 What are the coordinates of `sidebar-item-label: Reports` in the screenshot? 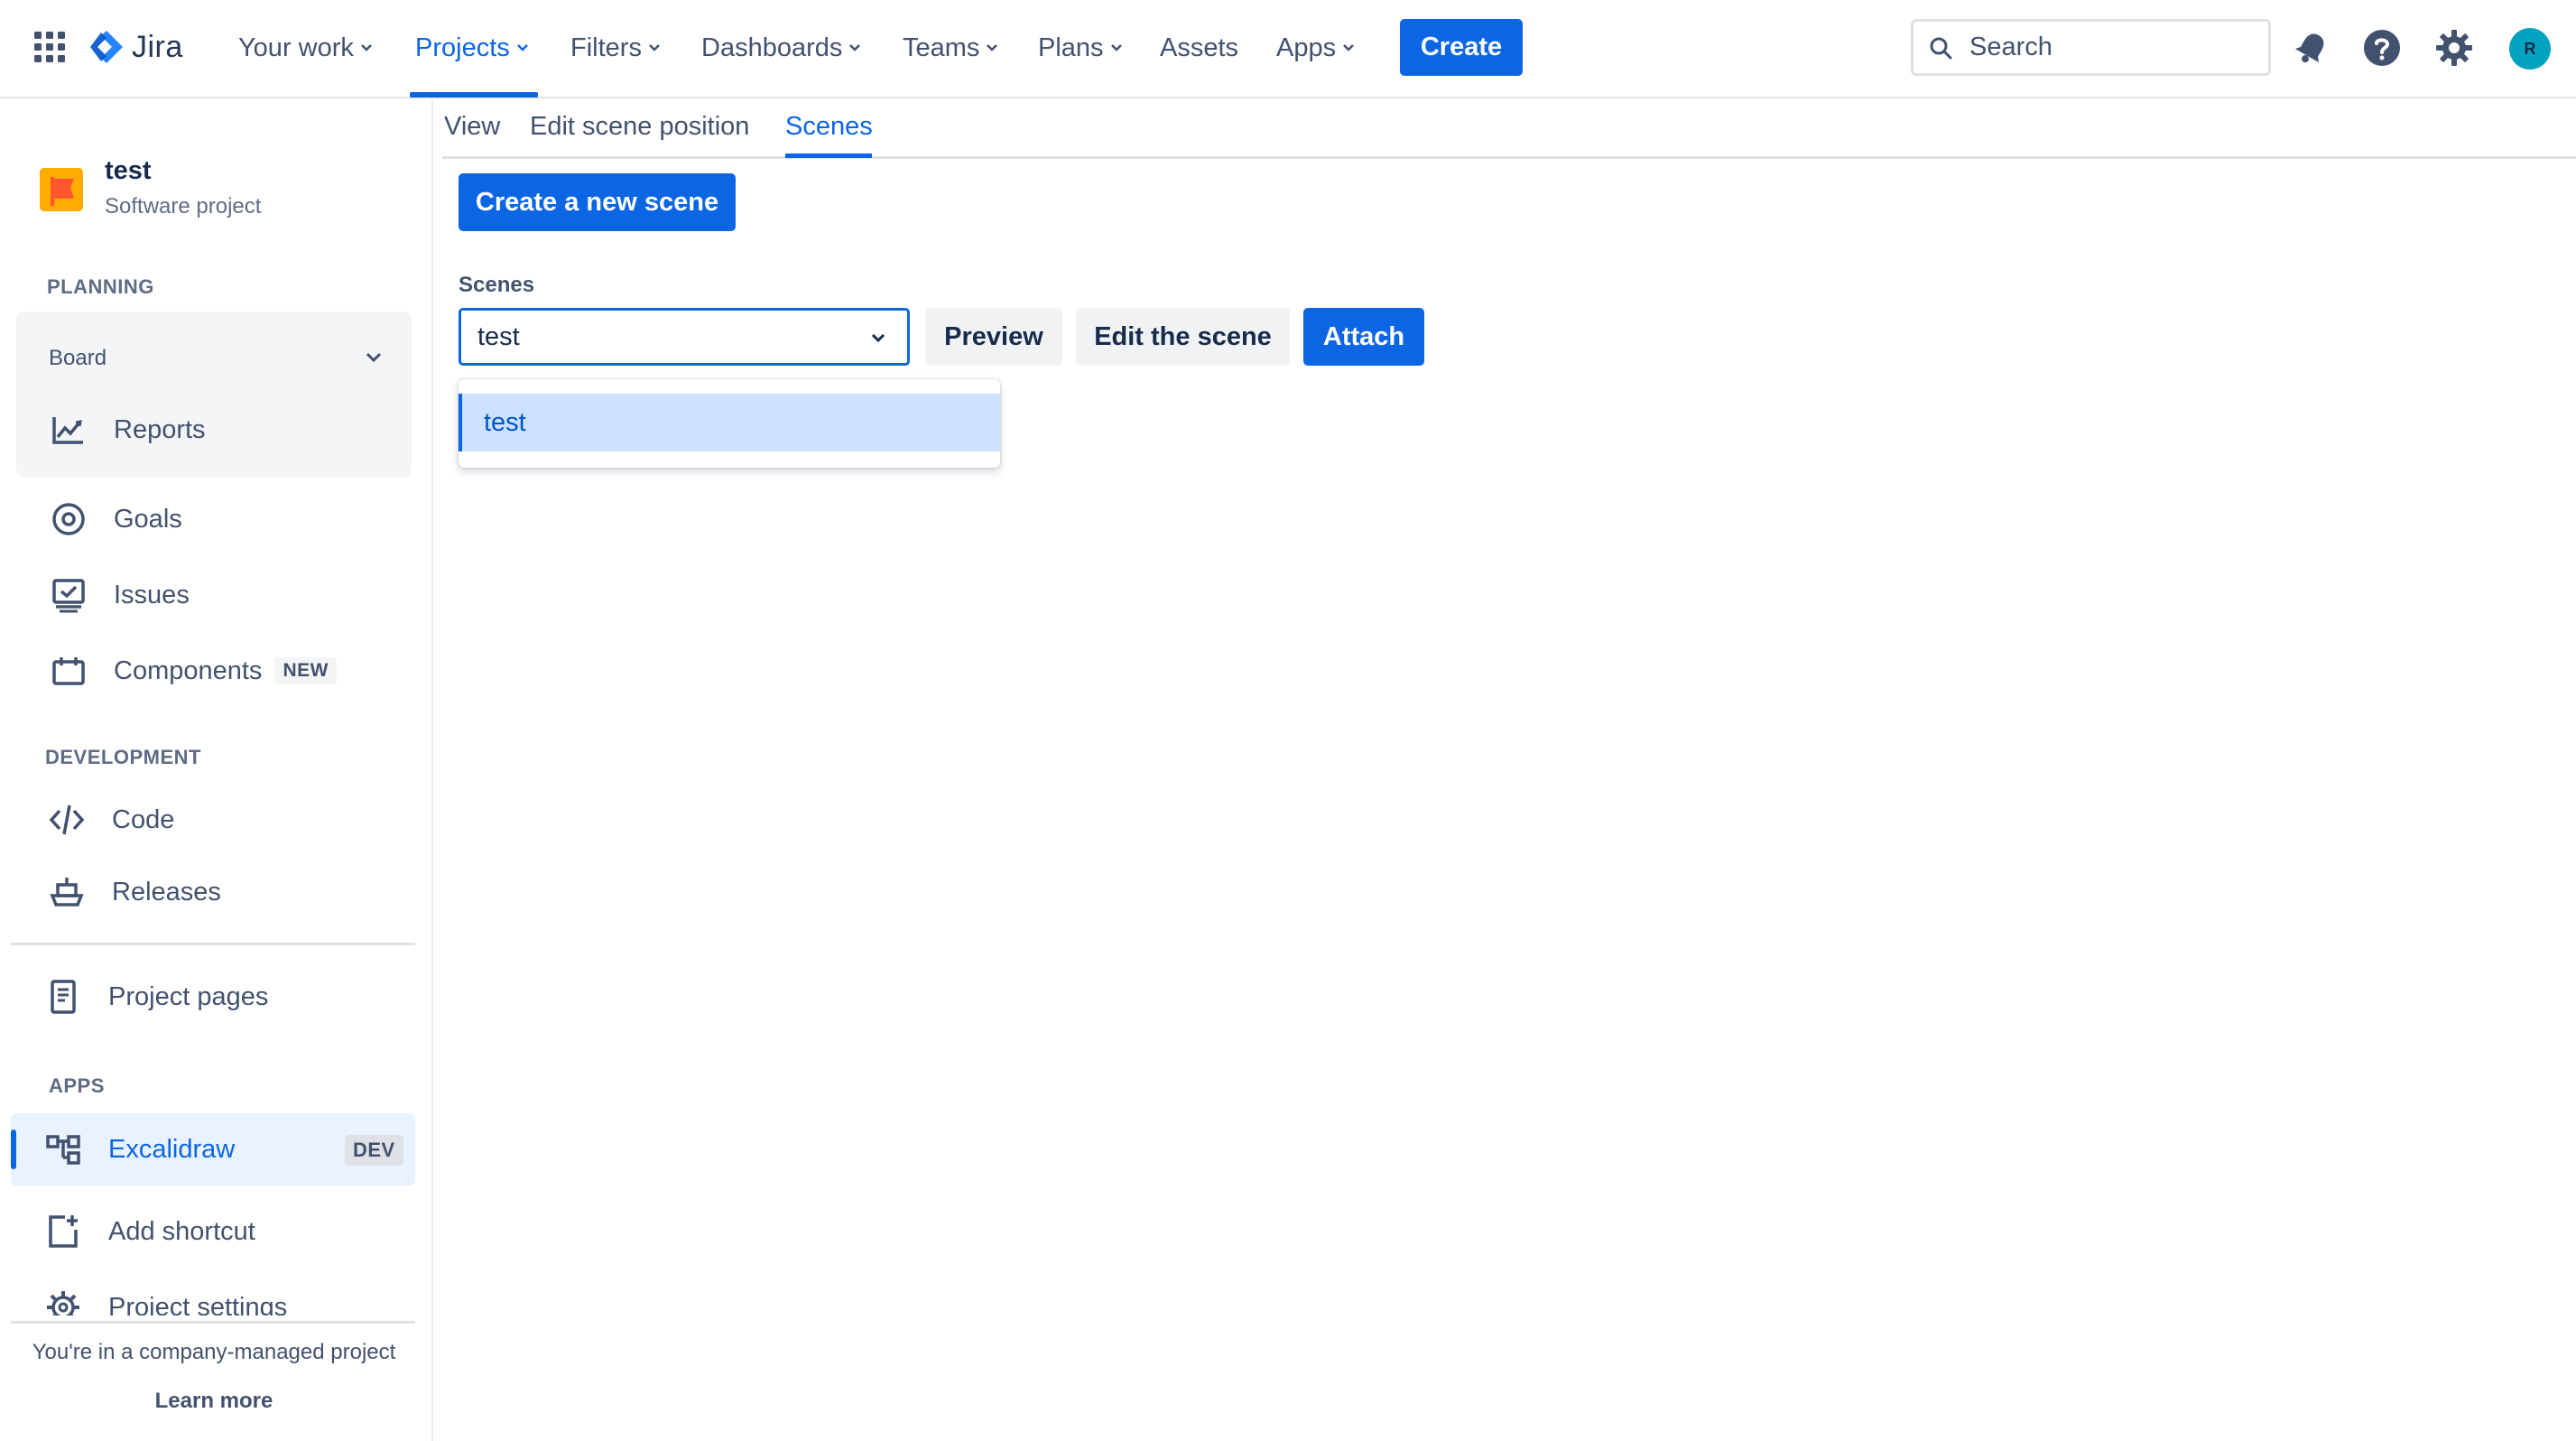 It's located at (160, 429).